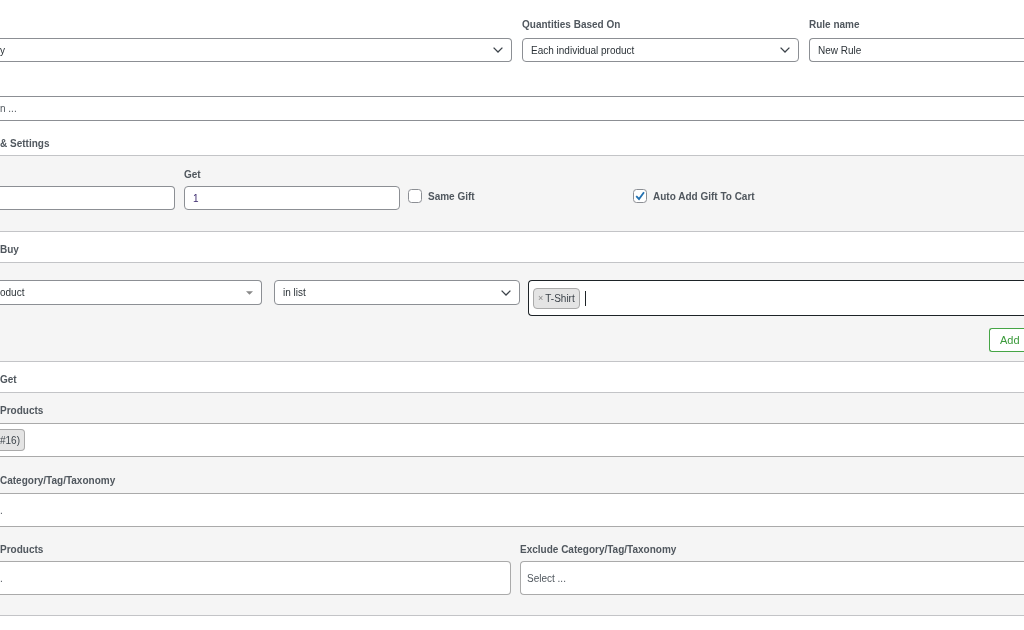  What do you see at coordinates (660, 50) in the screenshot?
I see `select-field: Each individual product` at bounding box center [660, 50].